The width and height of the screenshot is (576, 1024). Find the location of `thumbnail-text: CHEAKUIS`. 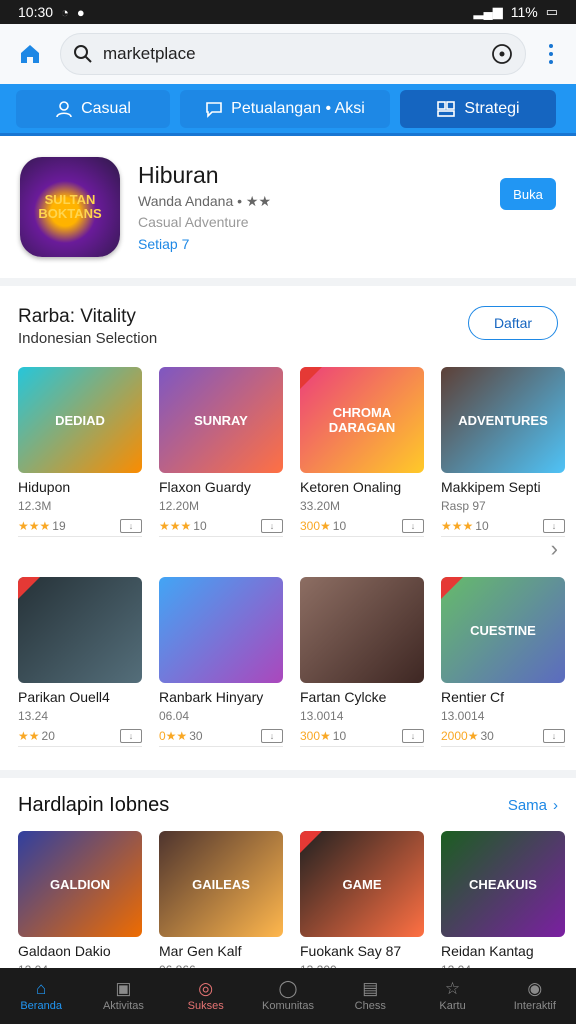

thumbnail-text: CHEAKUIS is located at coordinates (503, 884).